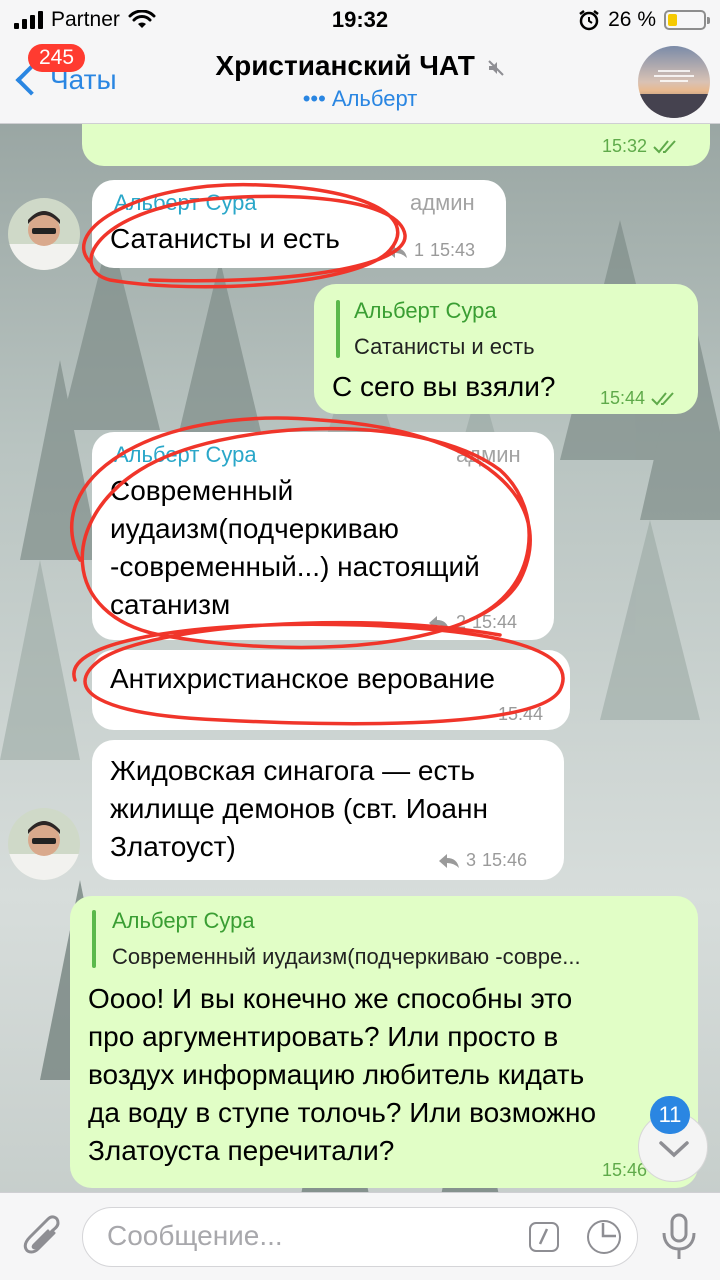  Describe the element at coordinates (345, 65) in the screenshot. I see `chat-title: Христианский ЧАТ` at that location.